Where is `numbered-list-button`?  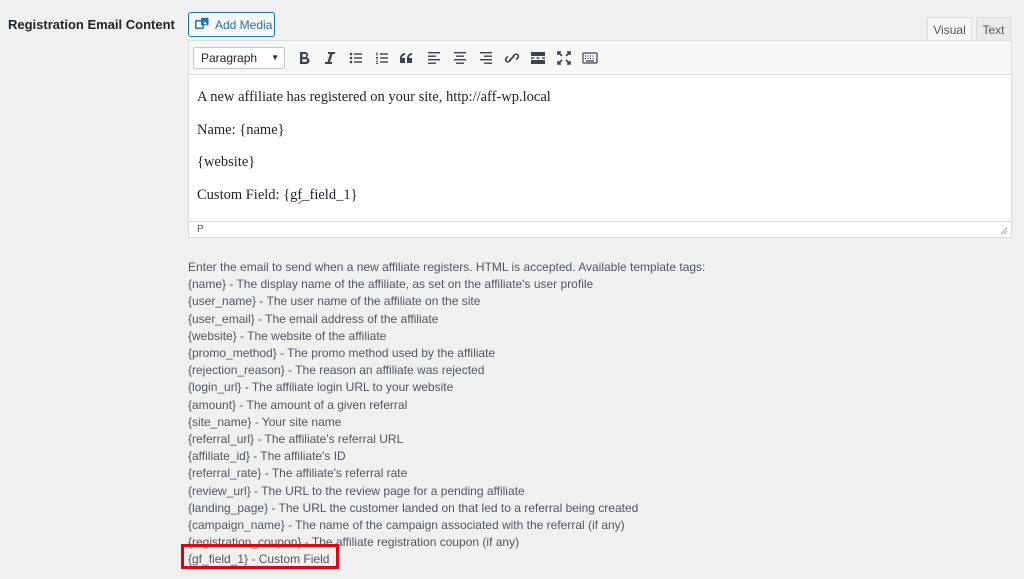
numbered-list-button is located at coordinates (382, 58).